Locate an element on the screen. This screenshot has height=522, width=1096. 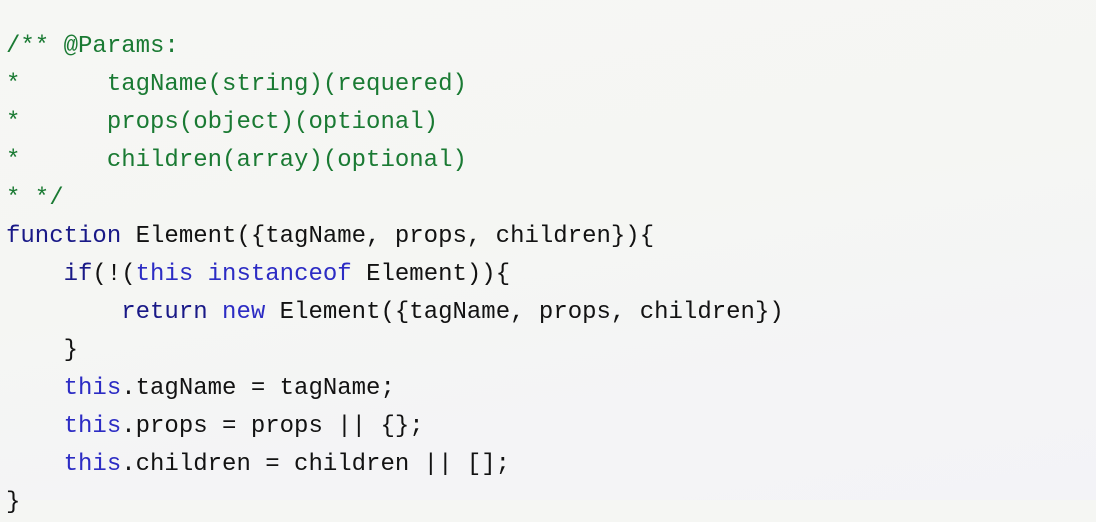
code-line: * */ is located at coordinates (395, 199).